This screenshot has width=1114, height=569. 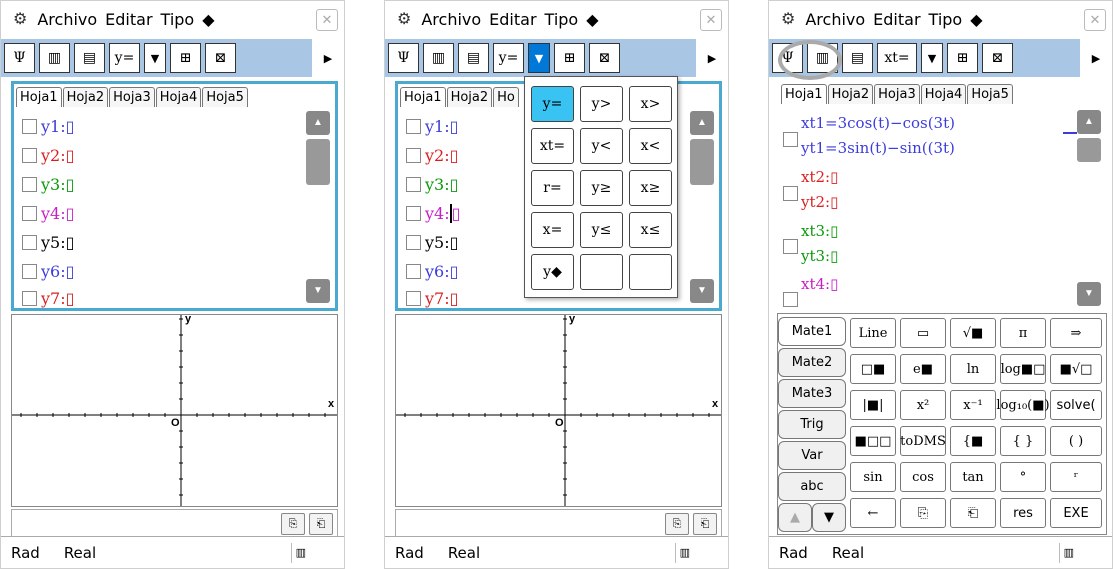 What do you see at coordinates (923, 513) in the screenshot?
I see `keyboard-key: ⎘` at bounding box center [923, 513].